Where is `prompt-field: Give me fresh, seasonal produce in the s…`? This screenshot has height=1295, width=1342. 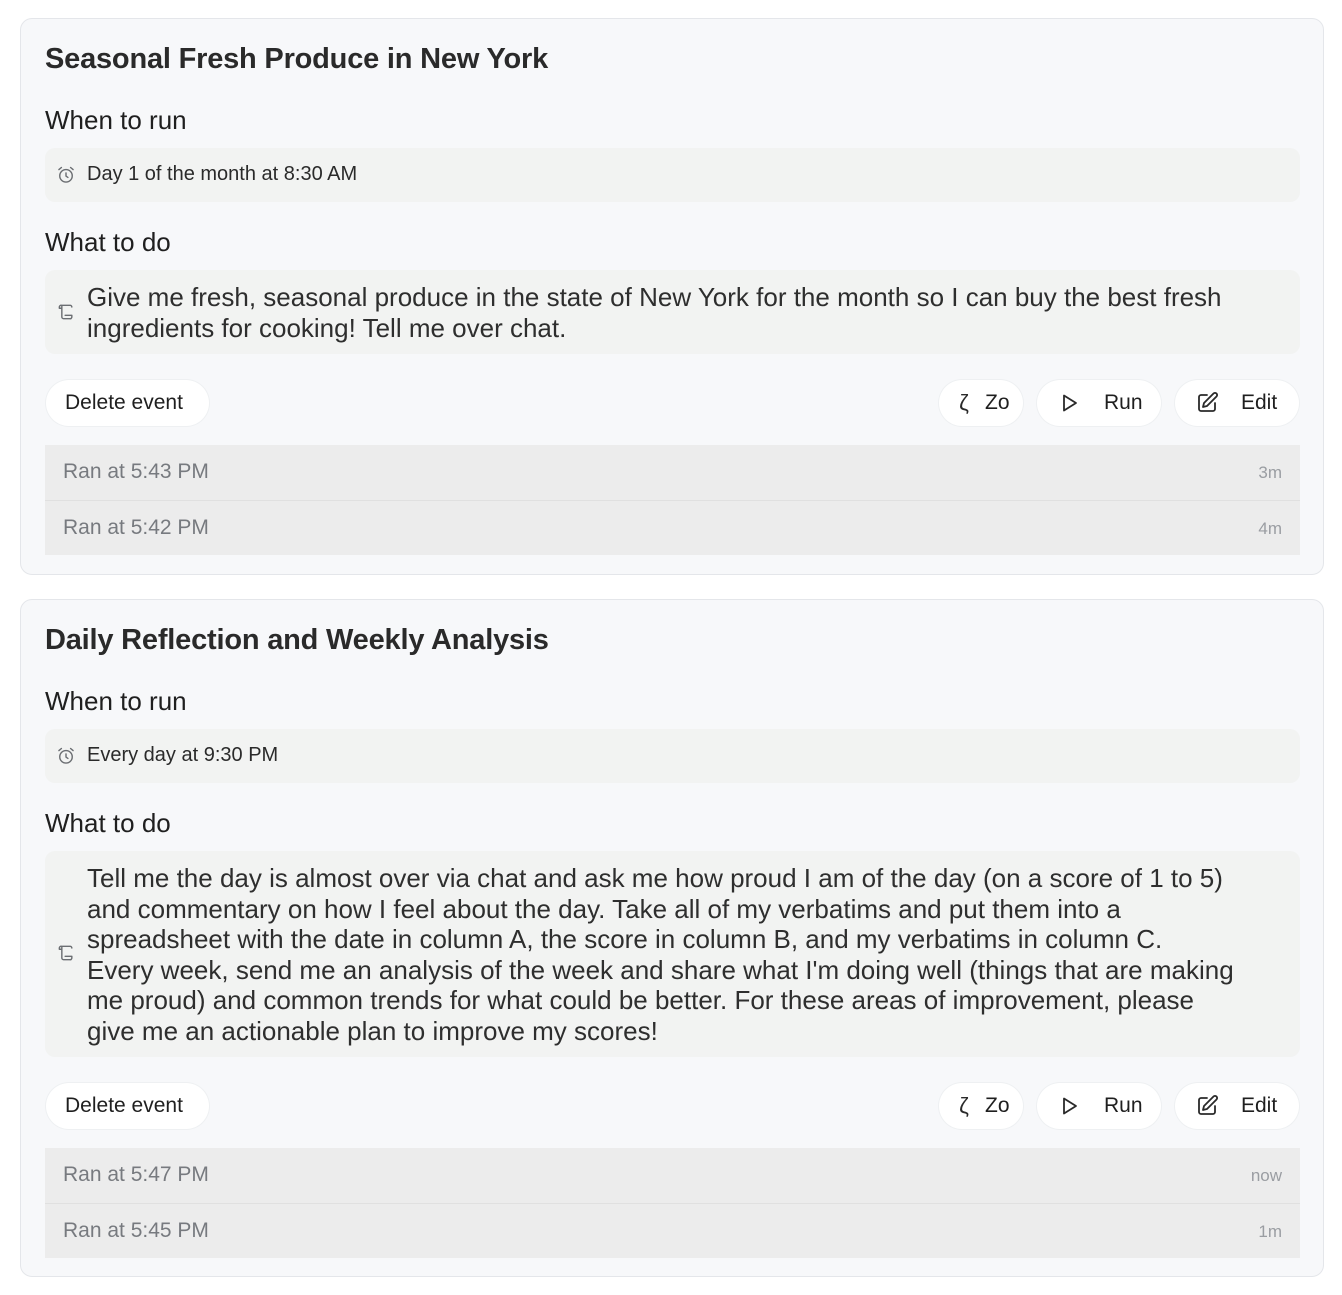 prompt-field: Give me fresh, seasonal produce in the s… is located at coordinates (672, 312).